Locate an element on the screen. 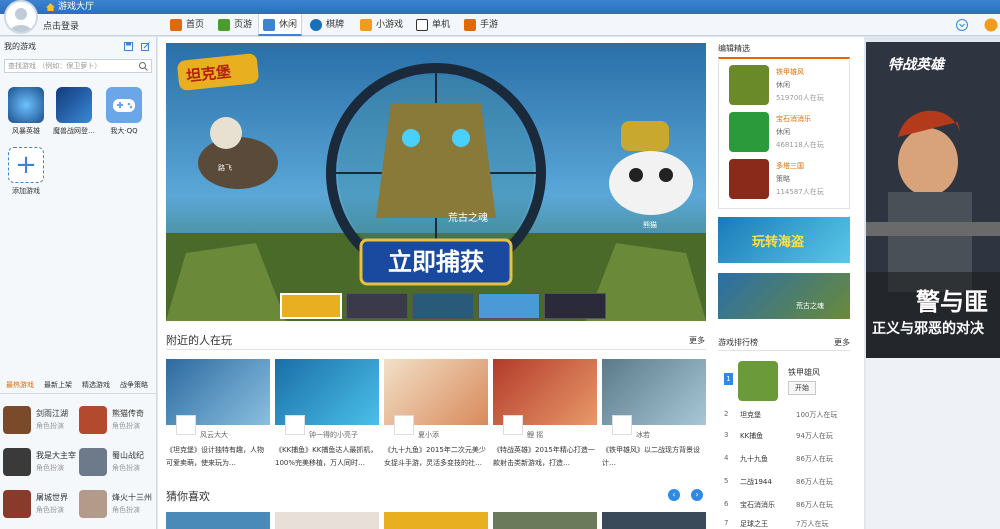 The image size is (1000, 529). edit-icon is located at coordinates (145, 46).